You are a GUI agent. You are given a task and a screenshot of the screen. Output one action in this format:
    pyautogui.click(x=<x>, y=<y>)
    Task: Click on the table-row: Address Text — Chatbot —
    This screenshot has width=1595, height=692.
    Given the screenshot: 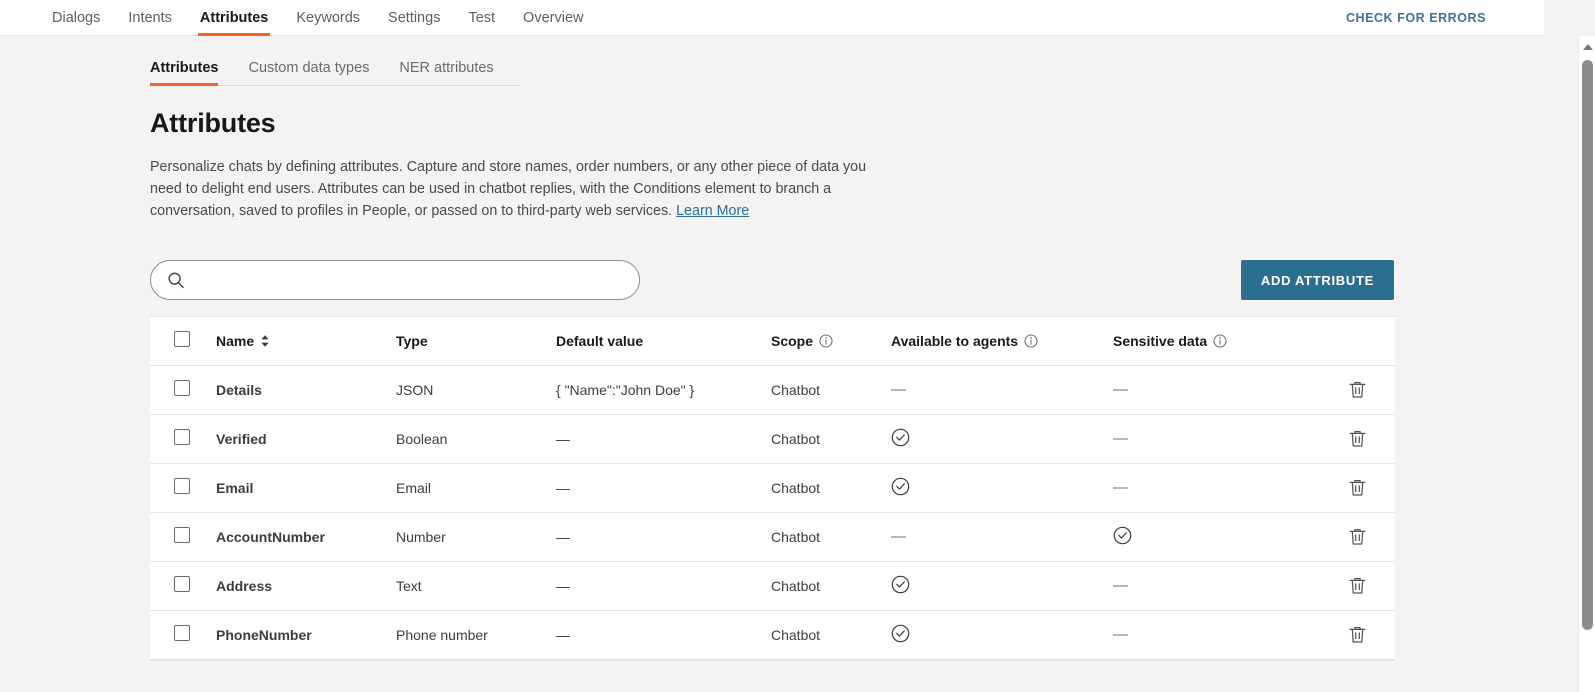 What is the action you would take?
    pyautogui.click(x=772, y=586)
    